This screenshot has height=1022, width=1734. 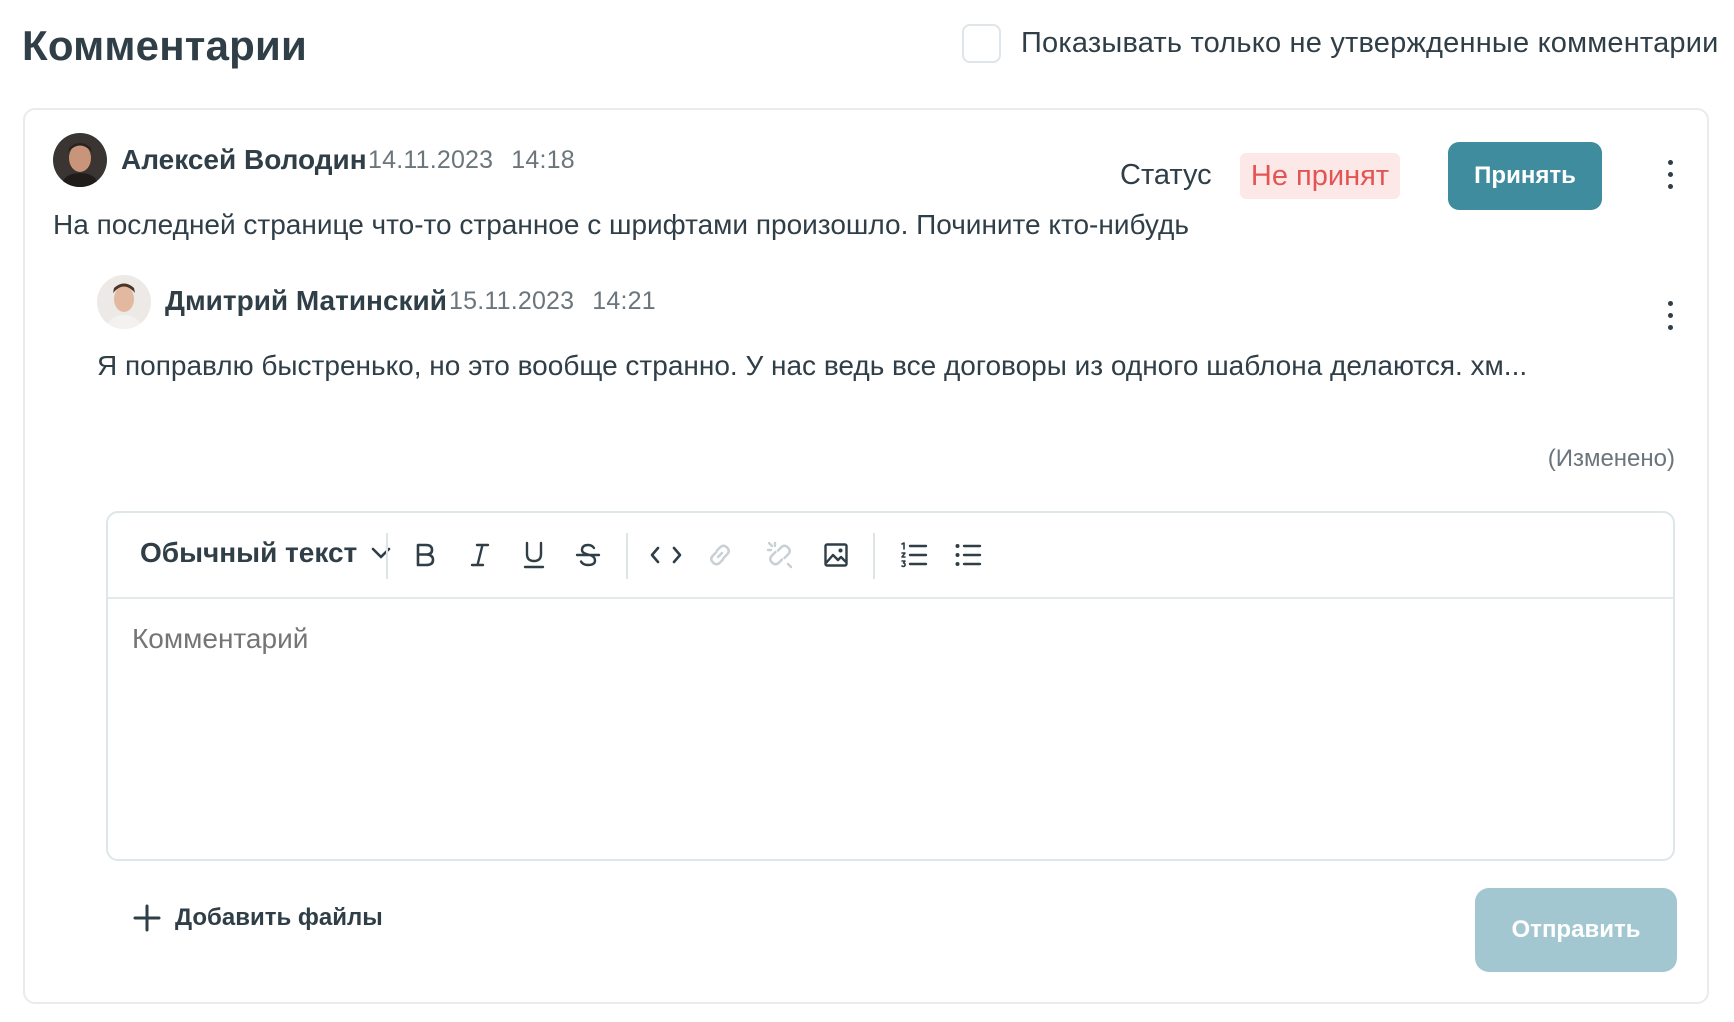 I want to click on plus-icon, so click(x=147, y=918).